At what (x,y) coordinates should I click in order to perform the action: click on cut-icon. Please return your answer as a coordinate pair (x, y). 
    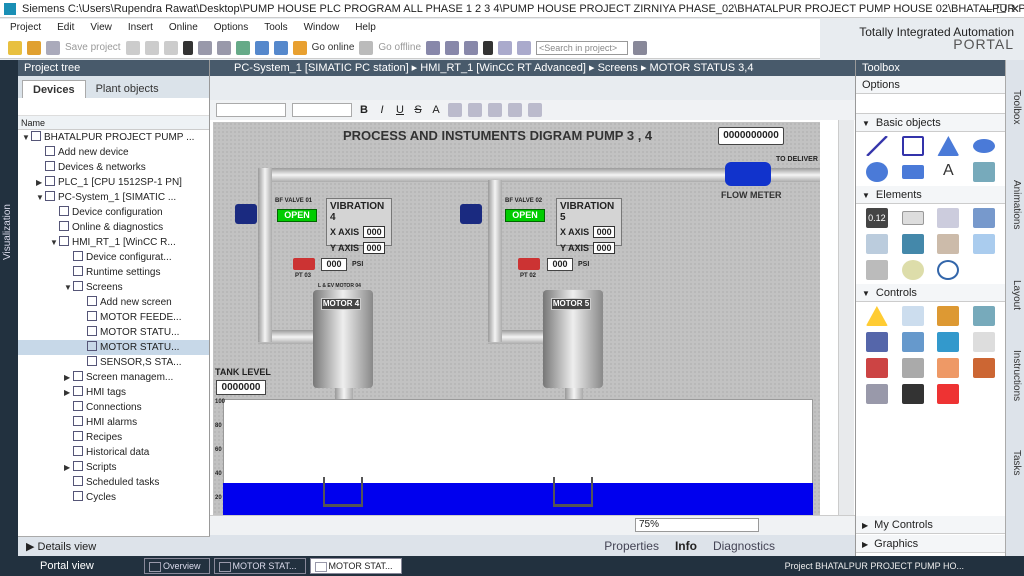
    Looking at the image, I should click on (132, 47).